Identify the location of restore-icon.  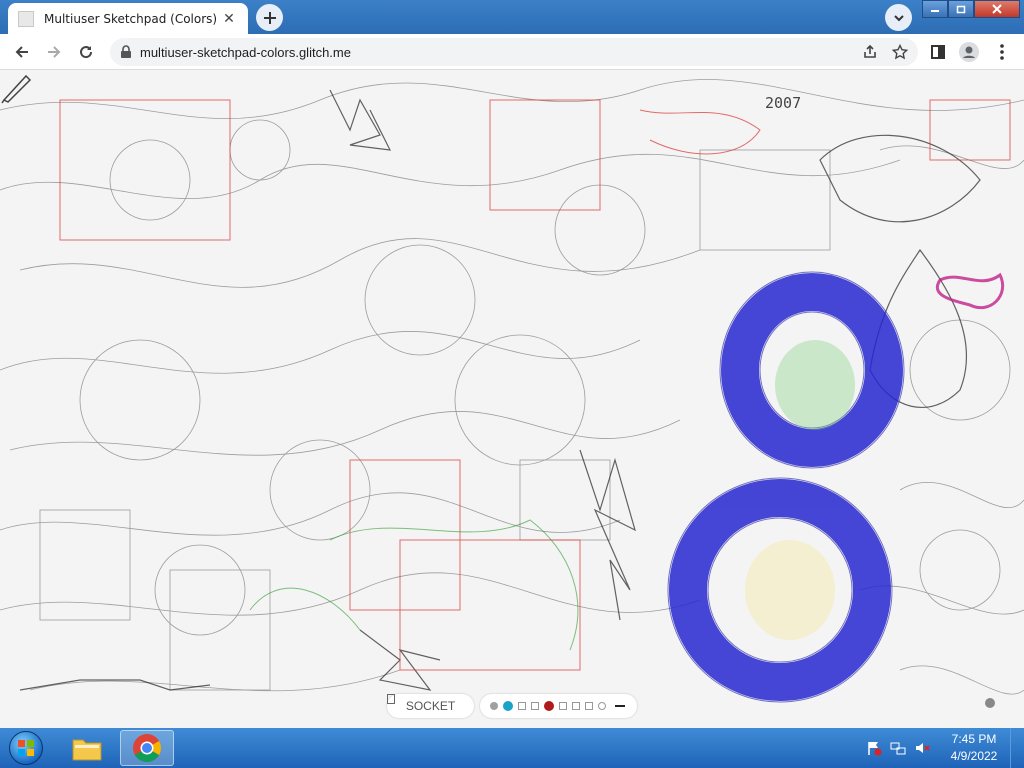
(961, 9).